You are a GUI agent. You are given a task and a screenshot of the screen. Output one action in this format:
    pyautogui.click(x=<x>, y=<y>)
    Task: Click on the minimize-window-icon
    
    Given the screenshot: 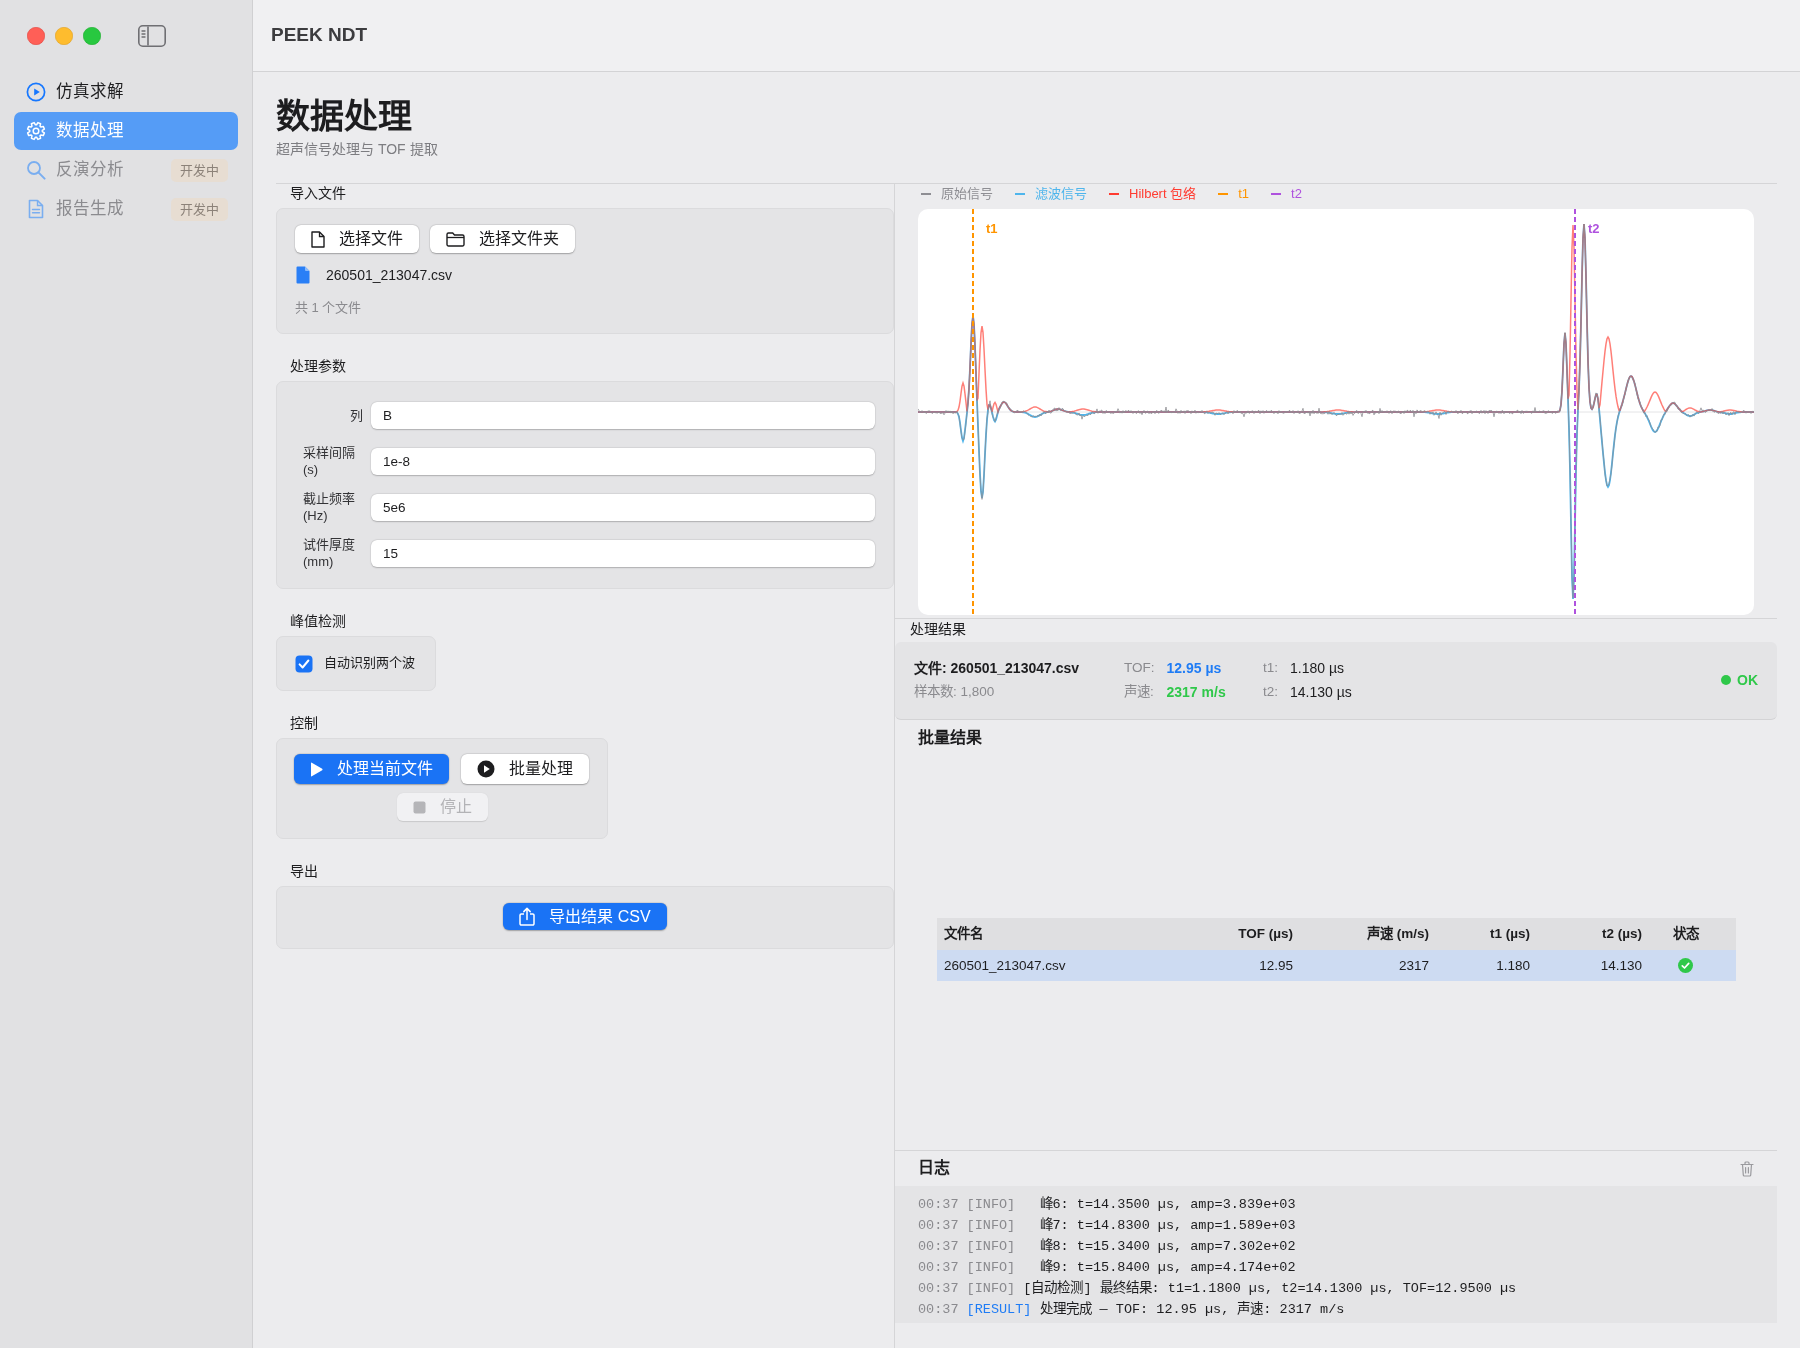 What is the action you would take?
    pyautogui.click(x=64, y=36)
    